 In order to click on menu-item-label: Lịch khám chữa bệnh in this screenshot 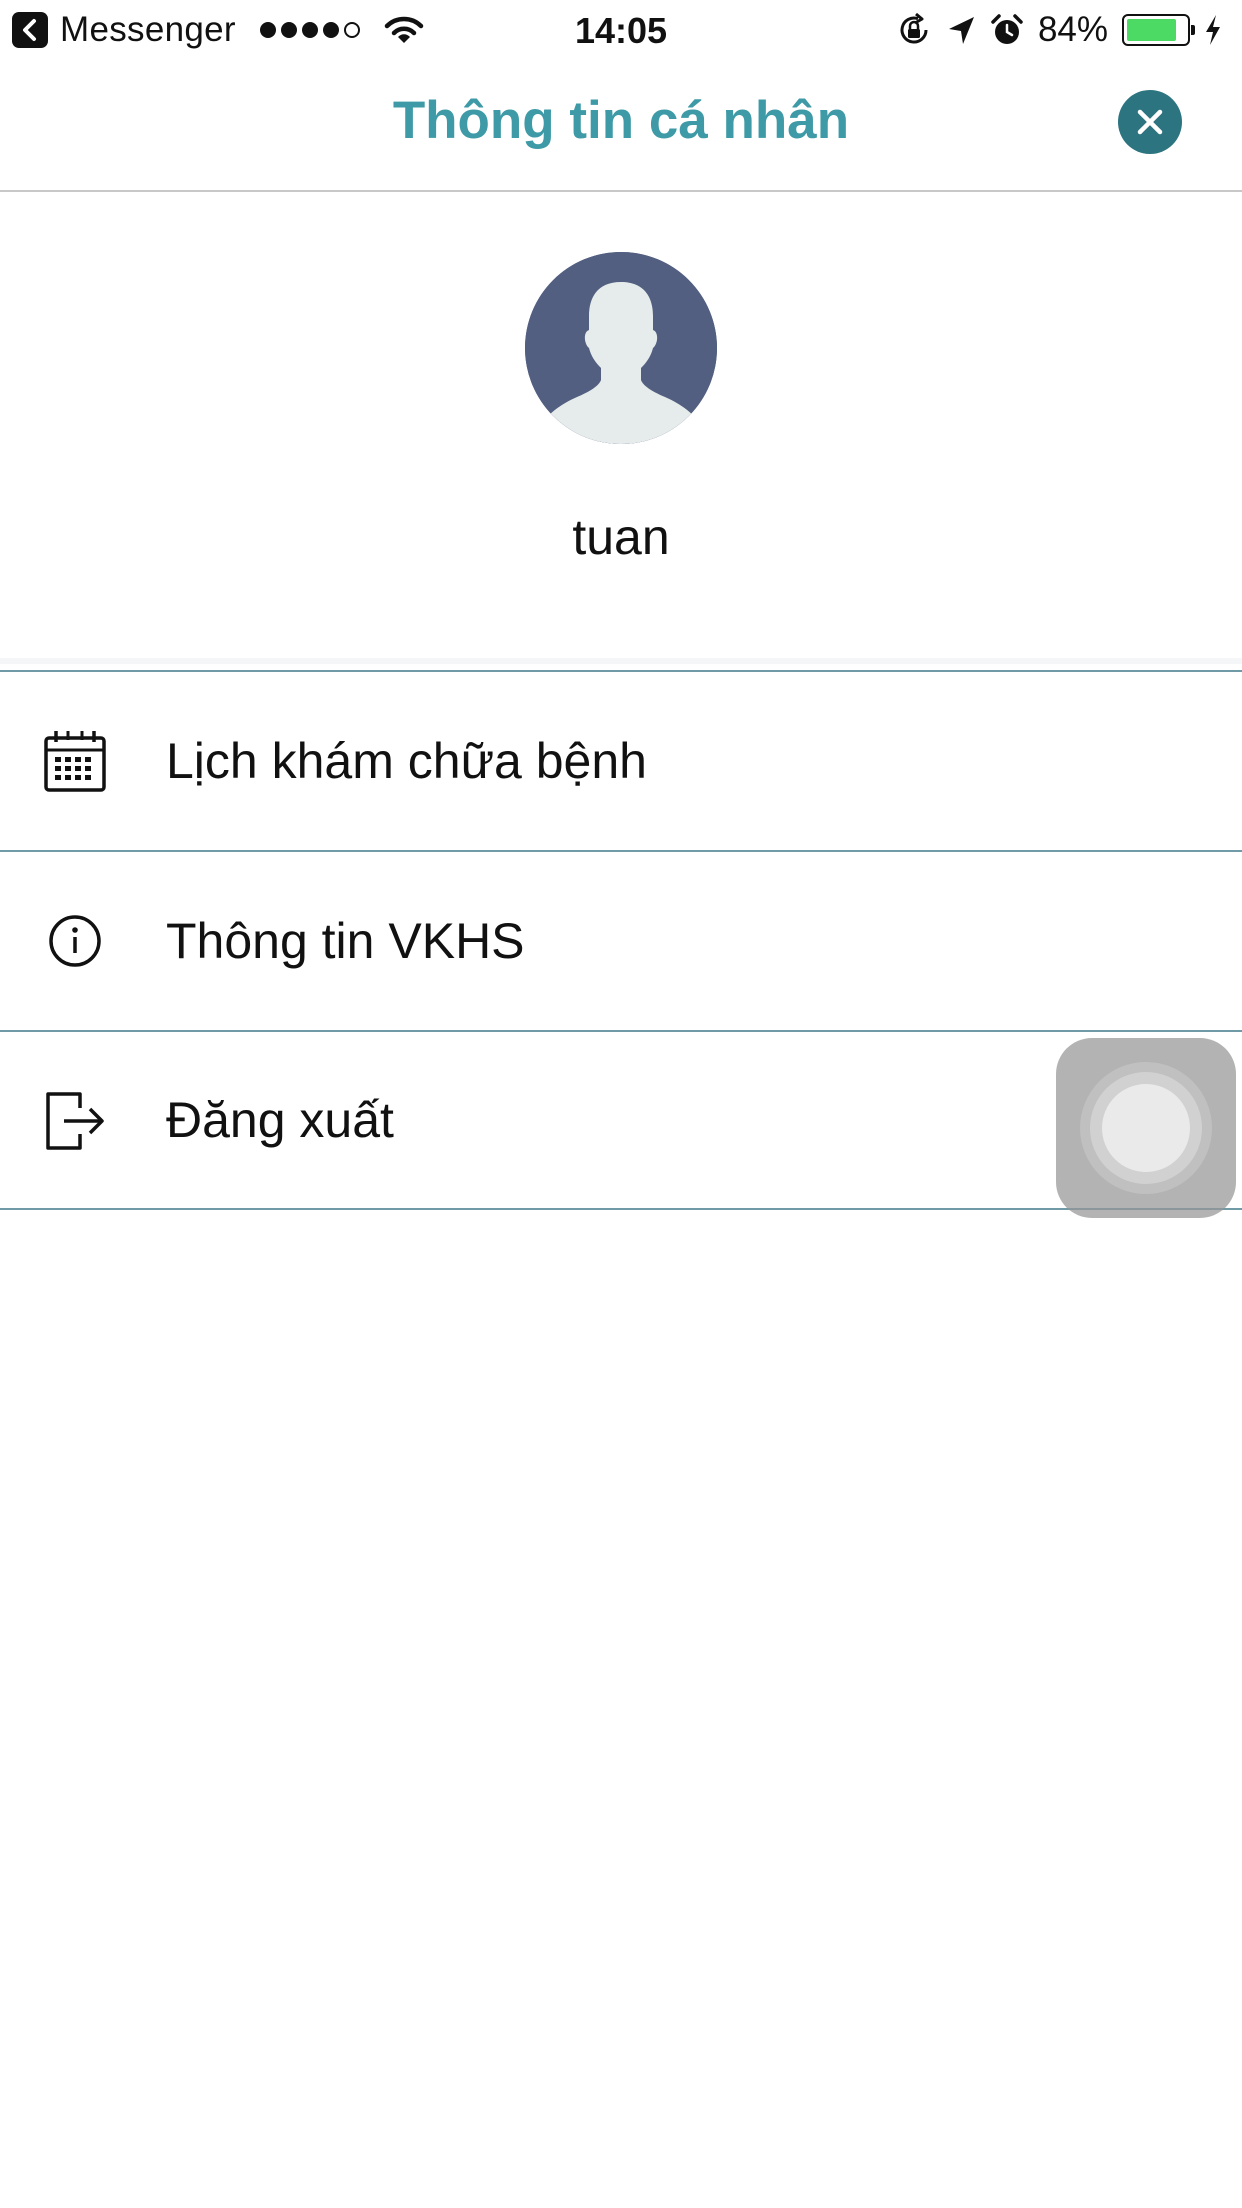, I will do `click(406, 761)`.